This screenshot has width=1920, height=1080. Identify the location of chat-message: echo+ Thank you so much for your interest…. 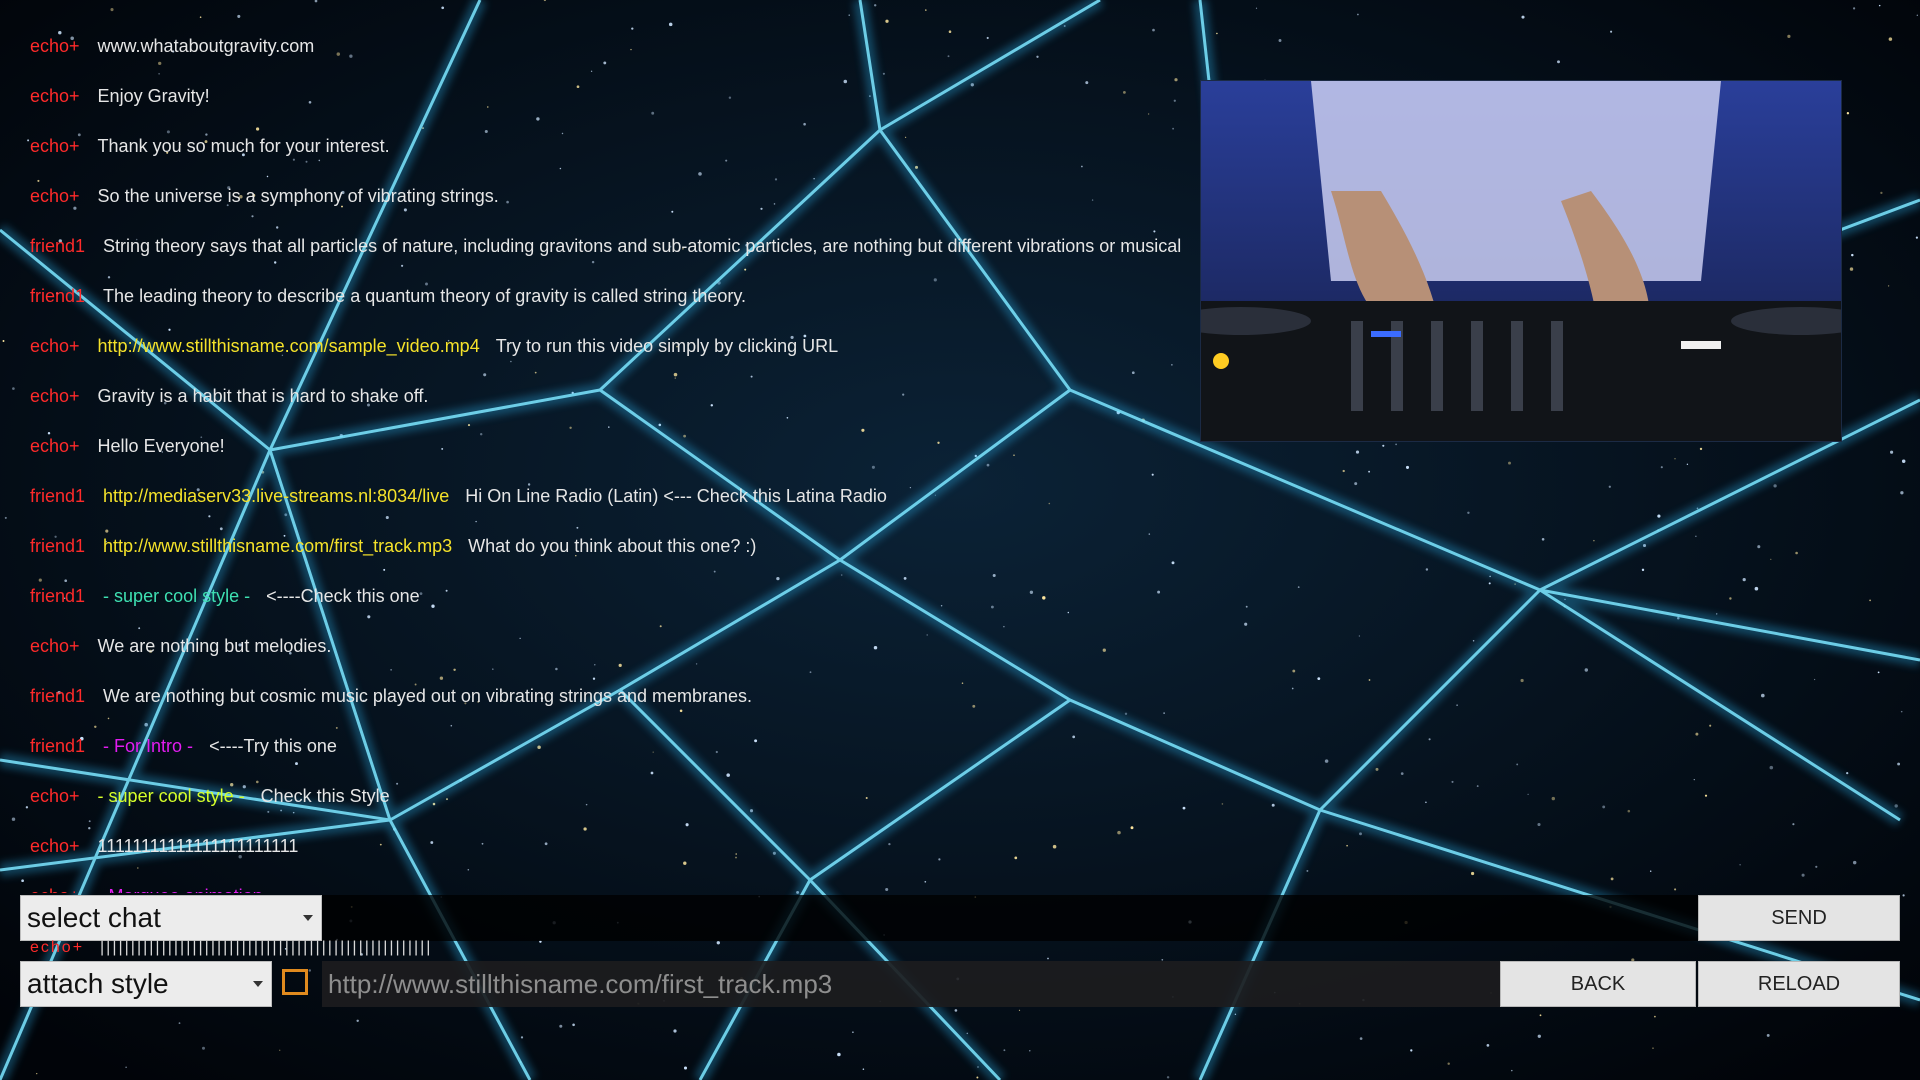
(210, 146).